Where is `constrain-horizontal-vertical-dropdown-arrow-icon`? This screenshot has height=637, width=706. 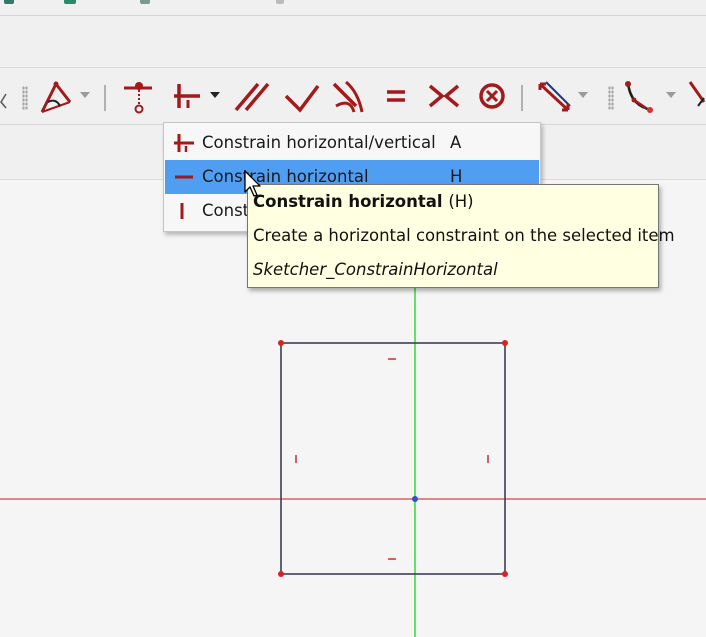 constrain-horizontal-vertical-dropdown-arrow-icon is located at coordinates (215, 95).